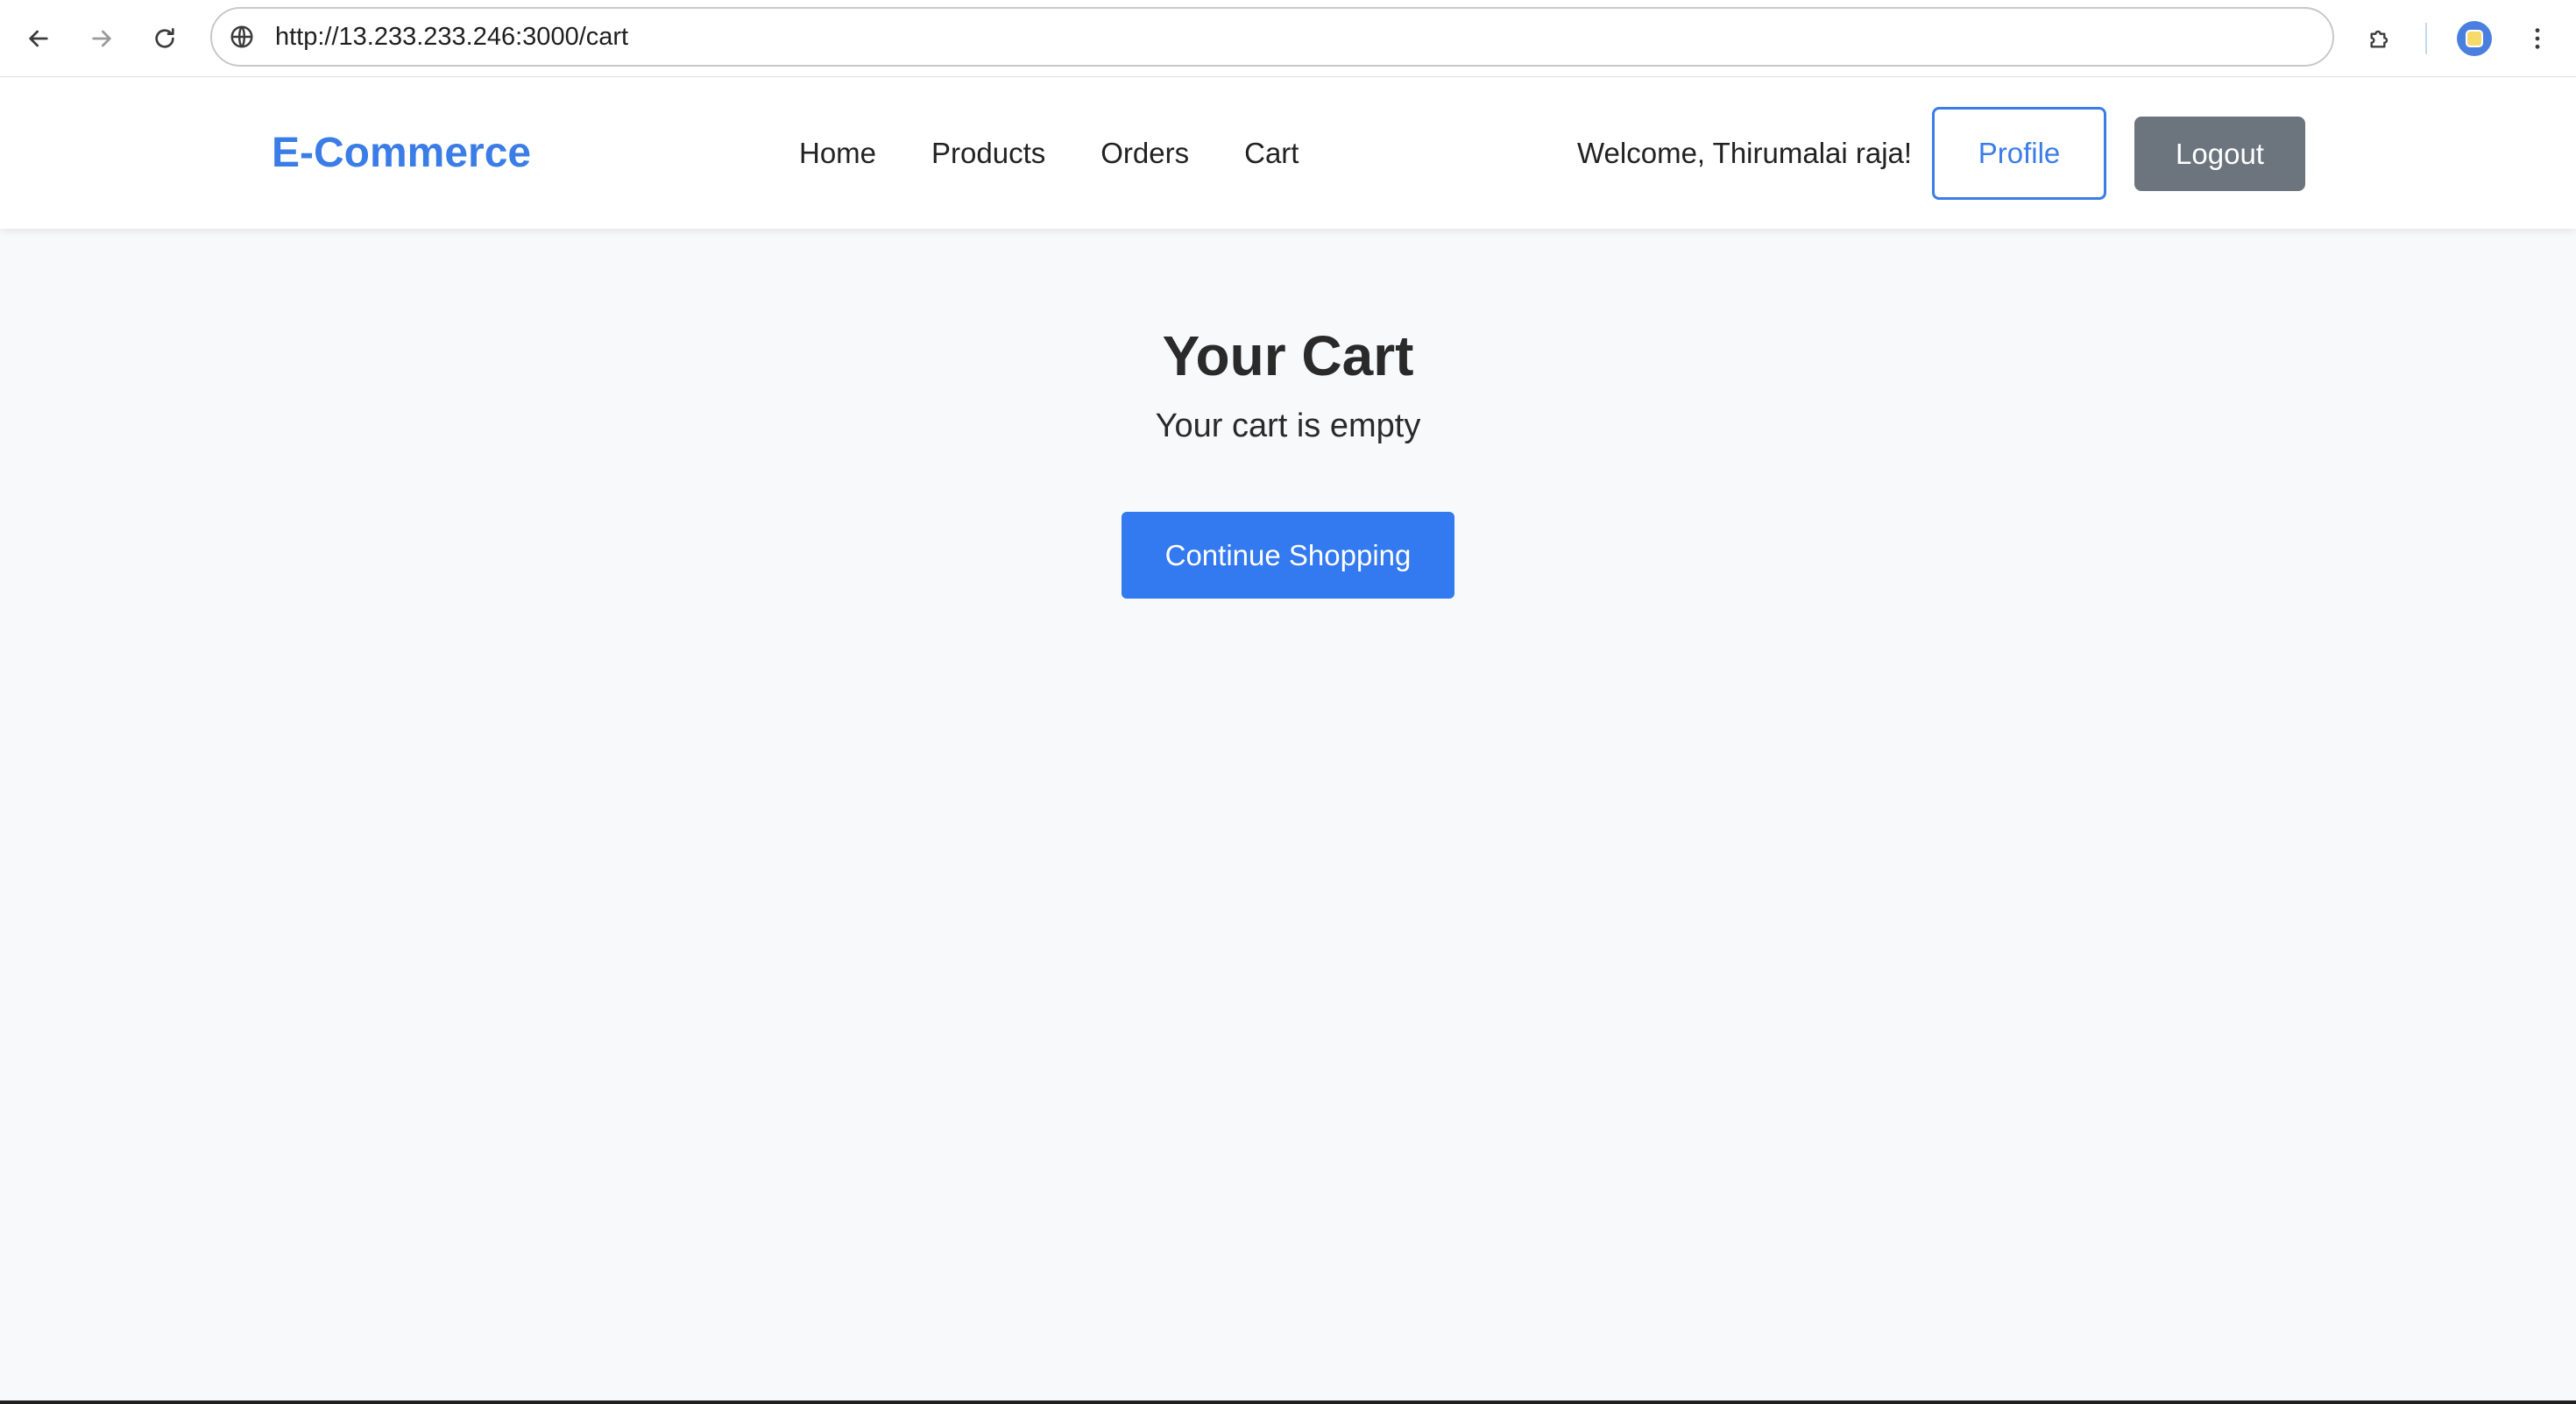  What do you see at coordinates (988, 153) in the screenshot?
I see `nav-products: Products` at bounding box center [988, 153].